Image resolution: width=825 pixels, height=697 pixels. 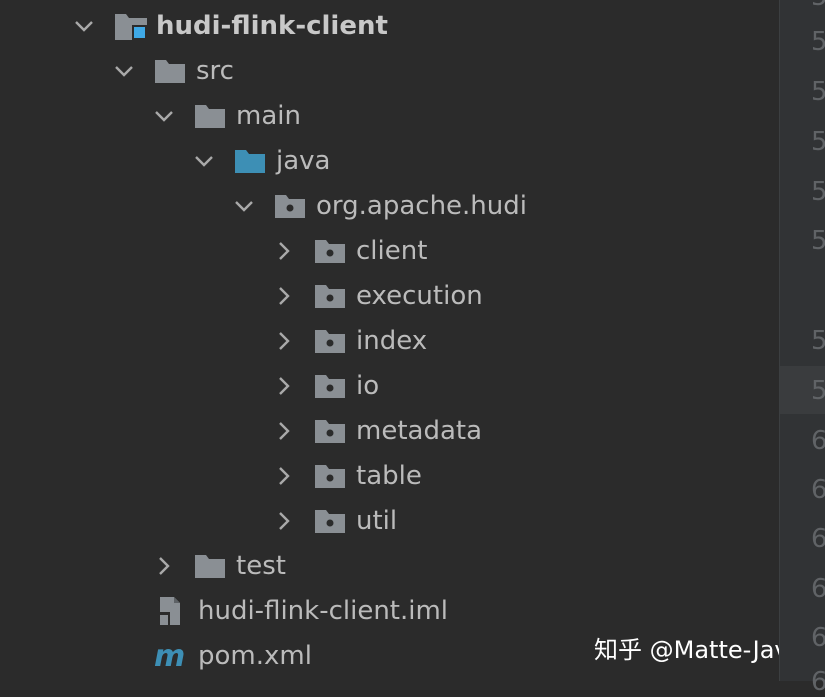 I want to click on module-folder-icon, so click(x=134, y=26).